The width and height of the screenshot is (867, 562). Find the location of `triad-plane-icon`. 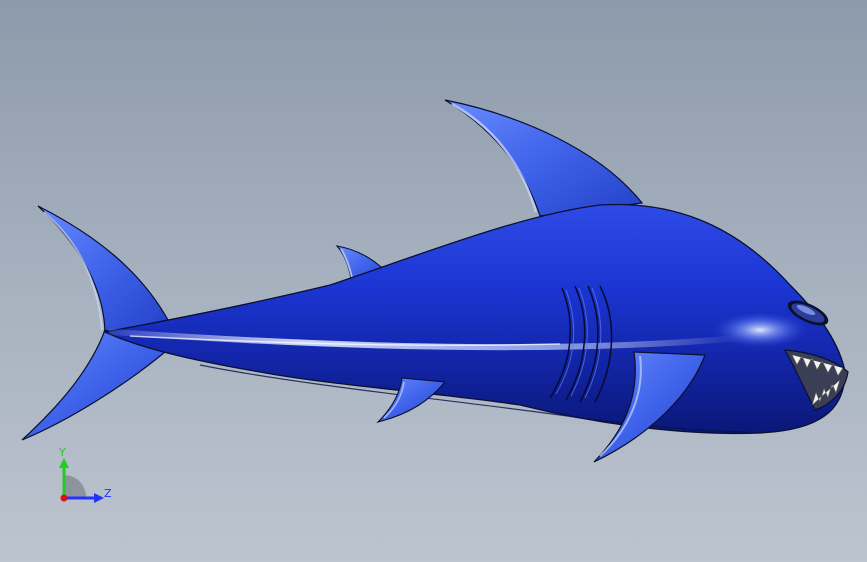

triad-plane-icon is located at coordinates (75, 486).